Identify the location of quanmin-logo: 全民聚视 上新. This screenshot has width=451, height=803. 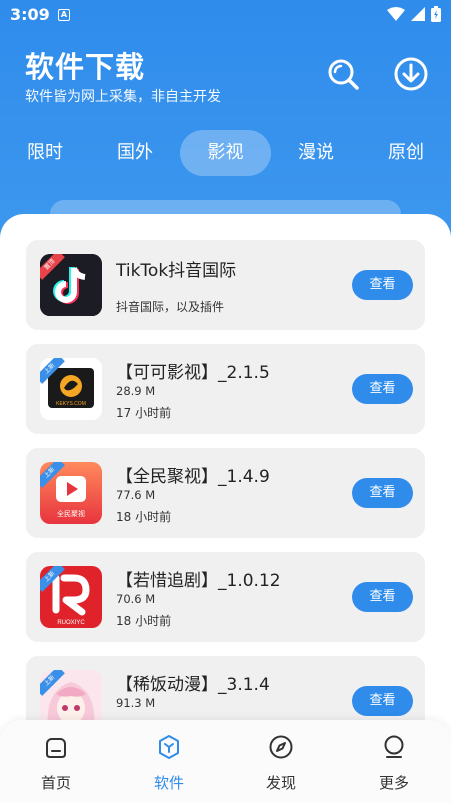
(71, 493).